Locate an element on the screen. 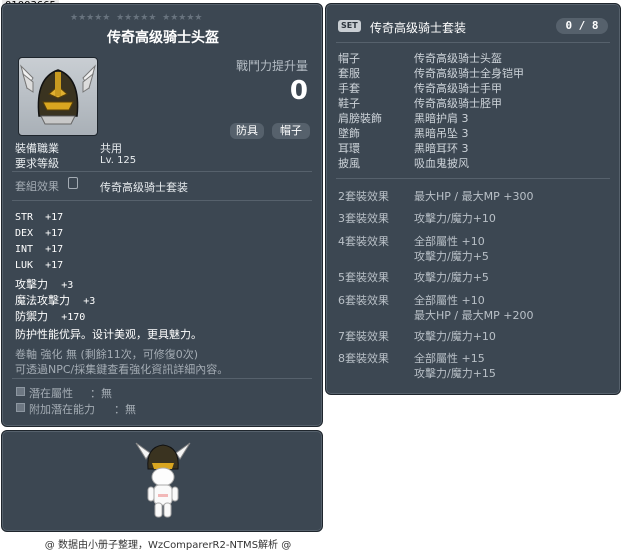 This screenshot has width=622, height=551. stat-row: LUK +17 is located at coordinates (55, 268).